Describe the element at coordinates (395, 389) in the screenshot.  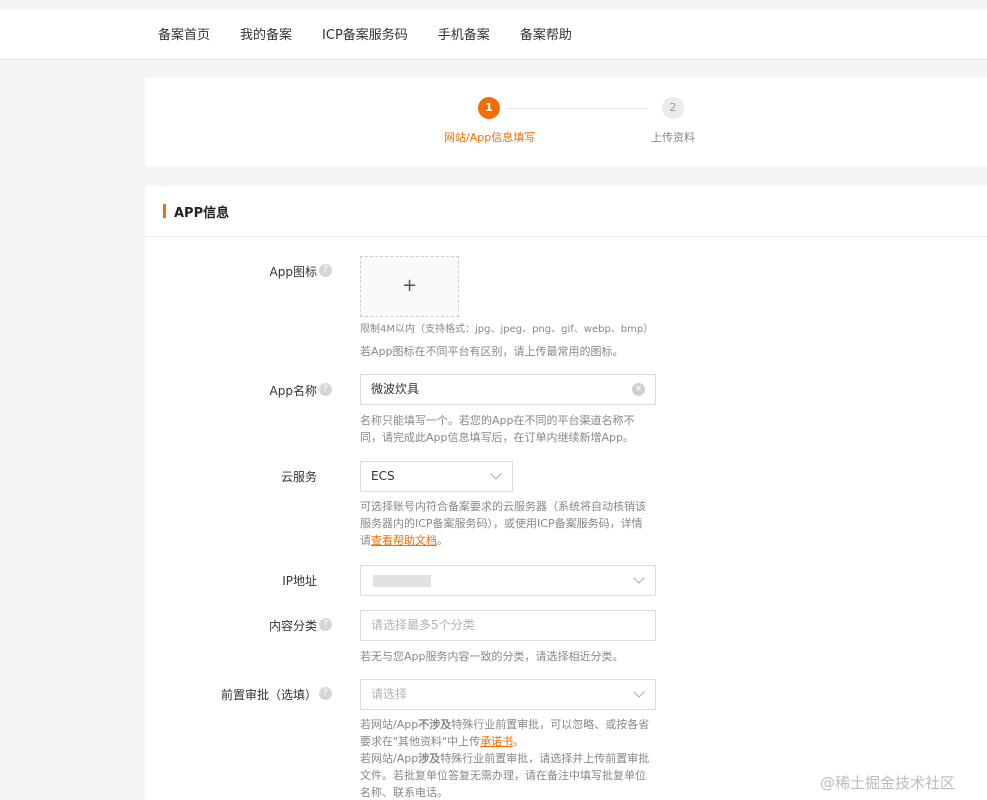
I see `app-name-value: 微波炊具` at that location.